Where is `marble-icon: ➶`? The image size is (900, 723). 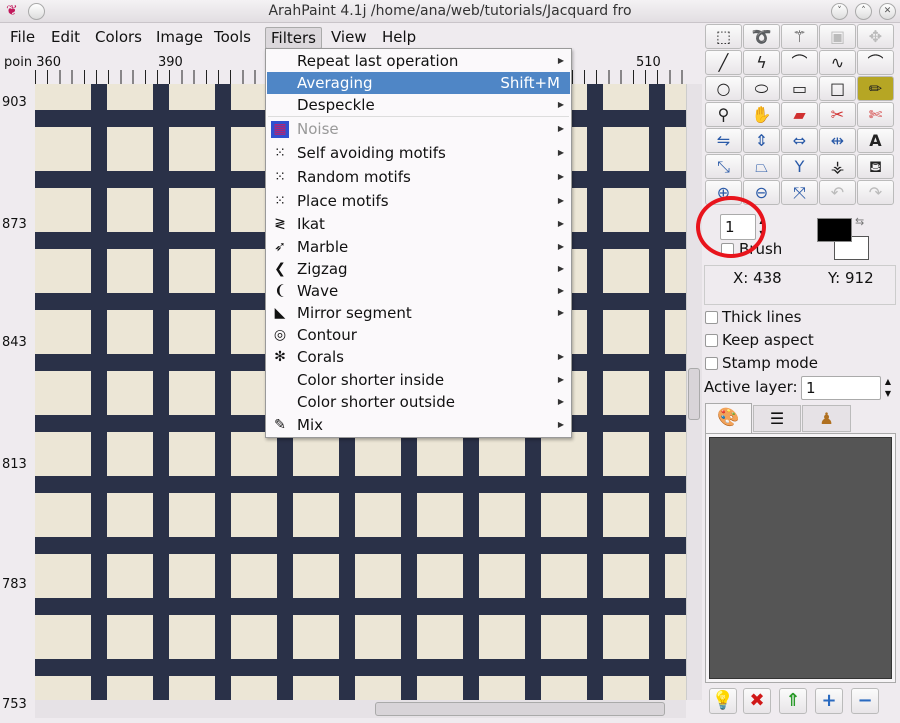
marble-icon: ➶ is located at coordinates (280, 247).